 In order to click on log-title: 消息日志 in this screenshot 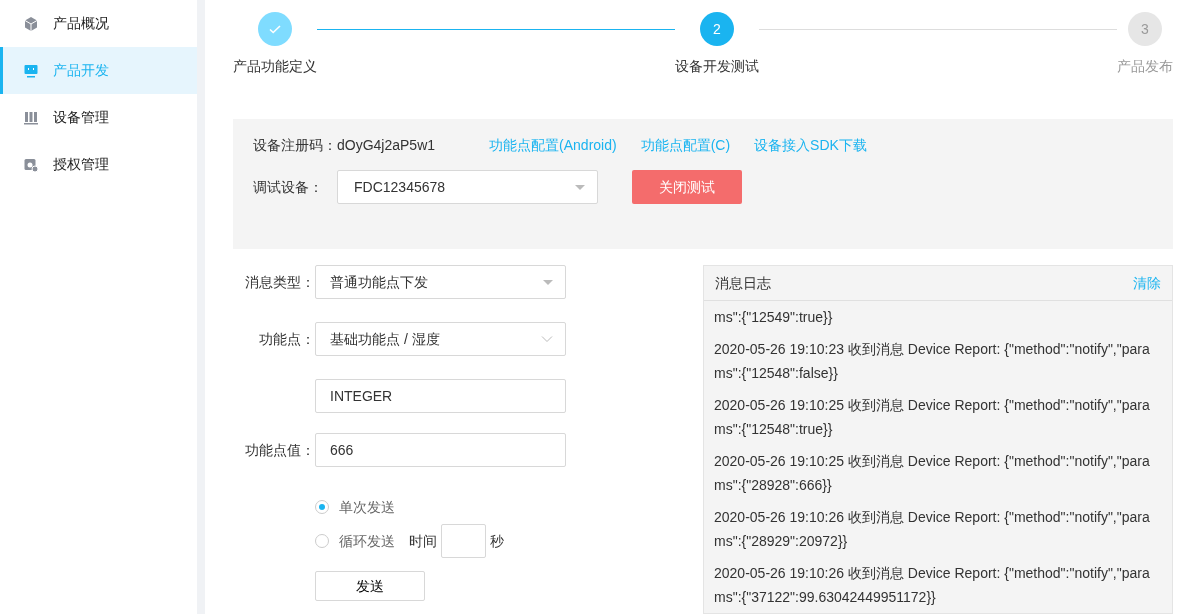, I will do `click(743, 283)`.